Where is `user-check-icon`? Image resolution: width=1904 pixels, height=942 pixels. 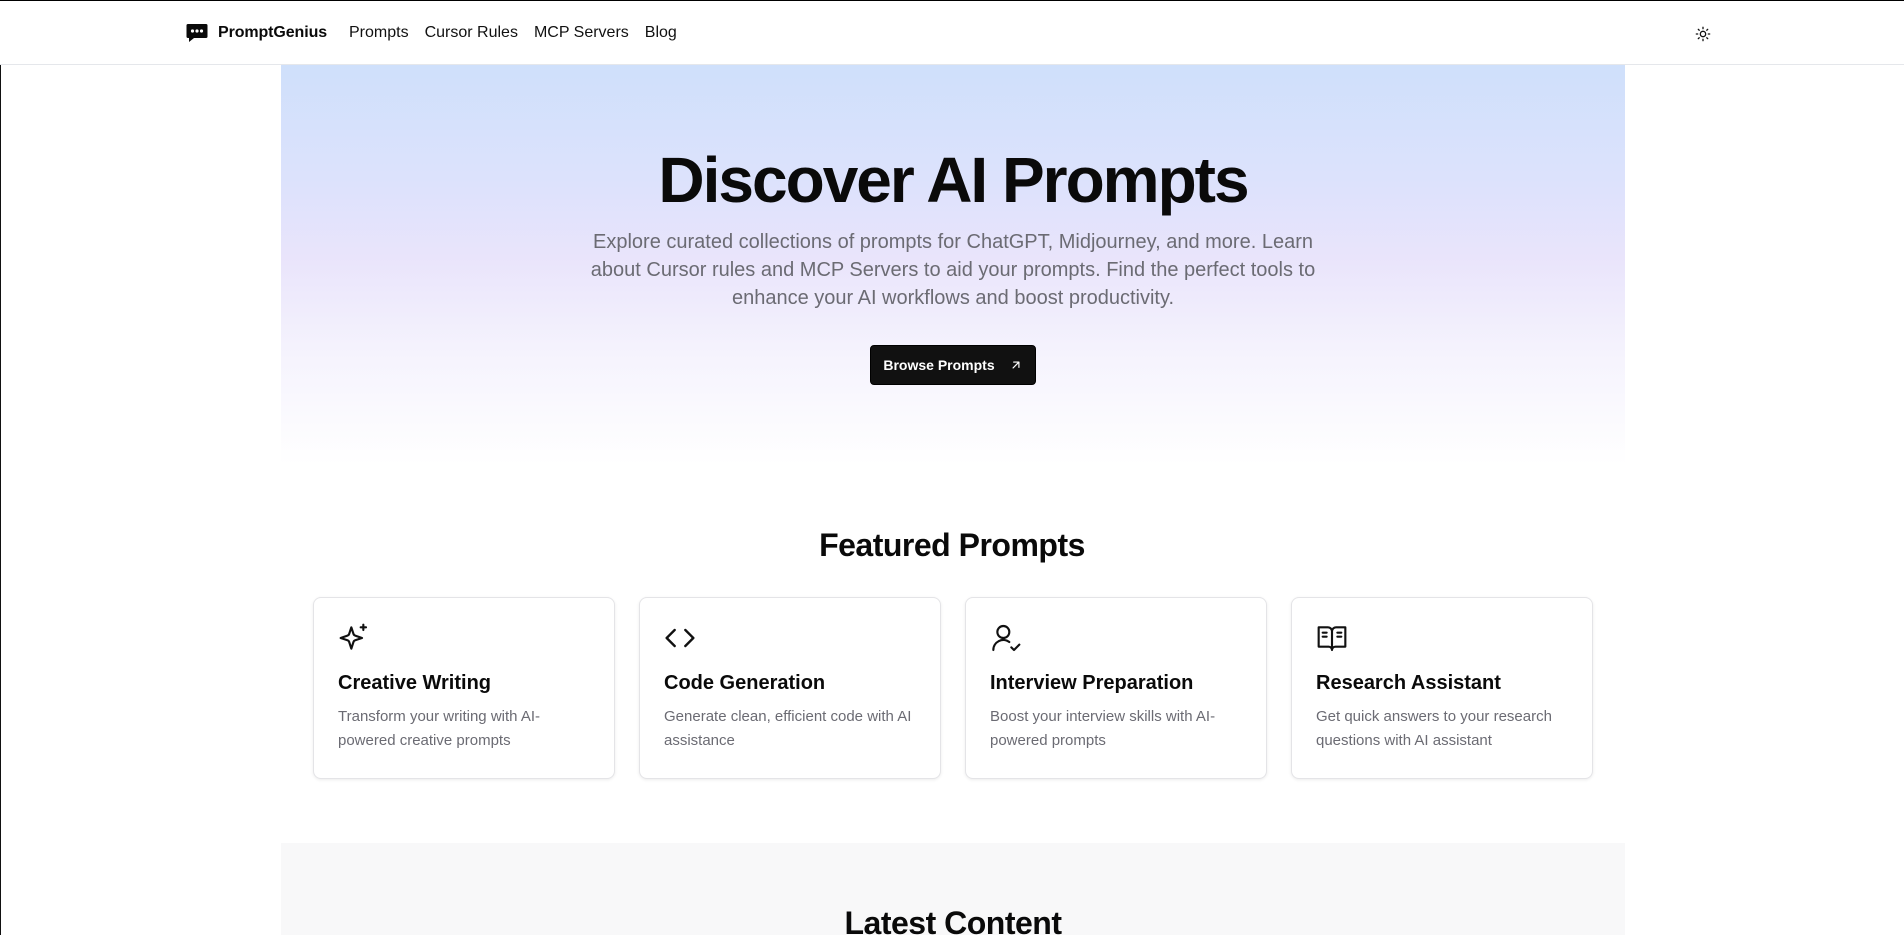 user-check-icon is located at coordinates (1006, 638).